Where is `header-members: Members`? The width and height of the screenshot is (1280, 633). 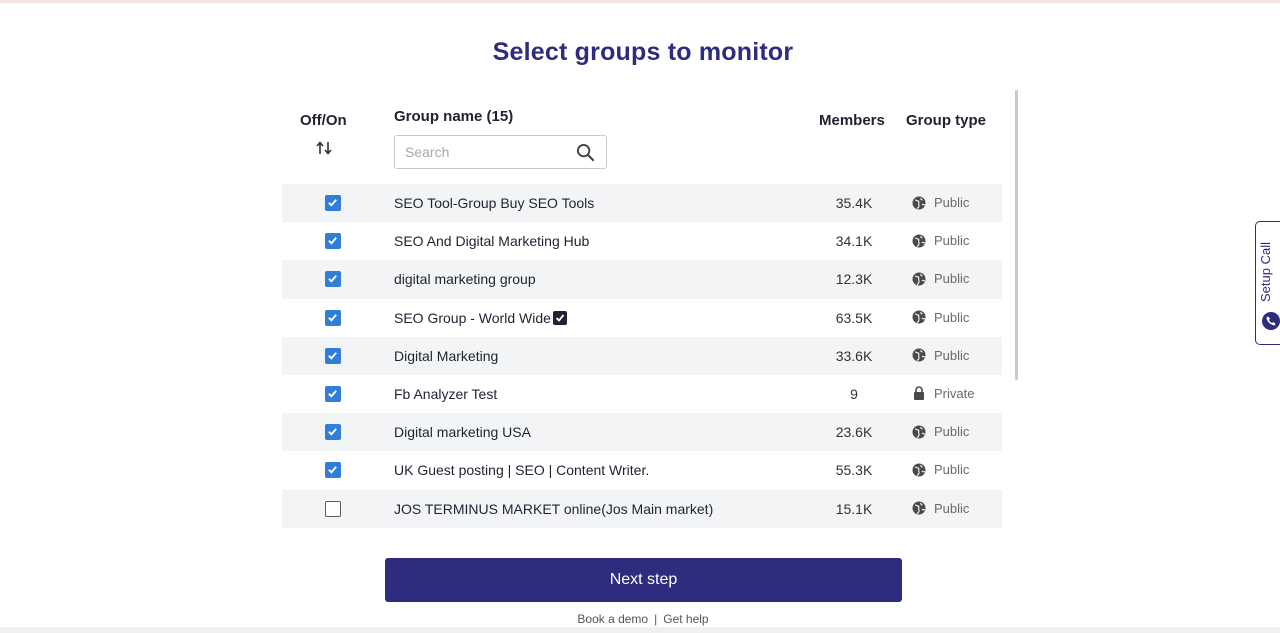
header-members: Members is located at coordinates (852, 120).